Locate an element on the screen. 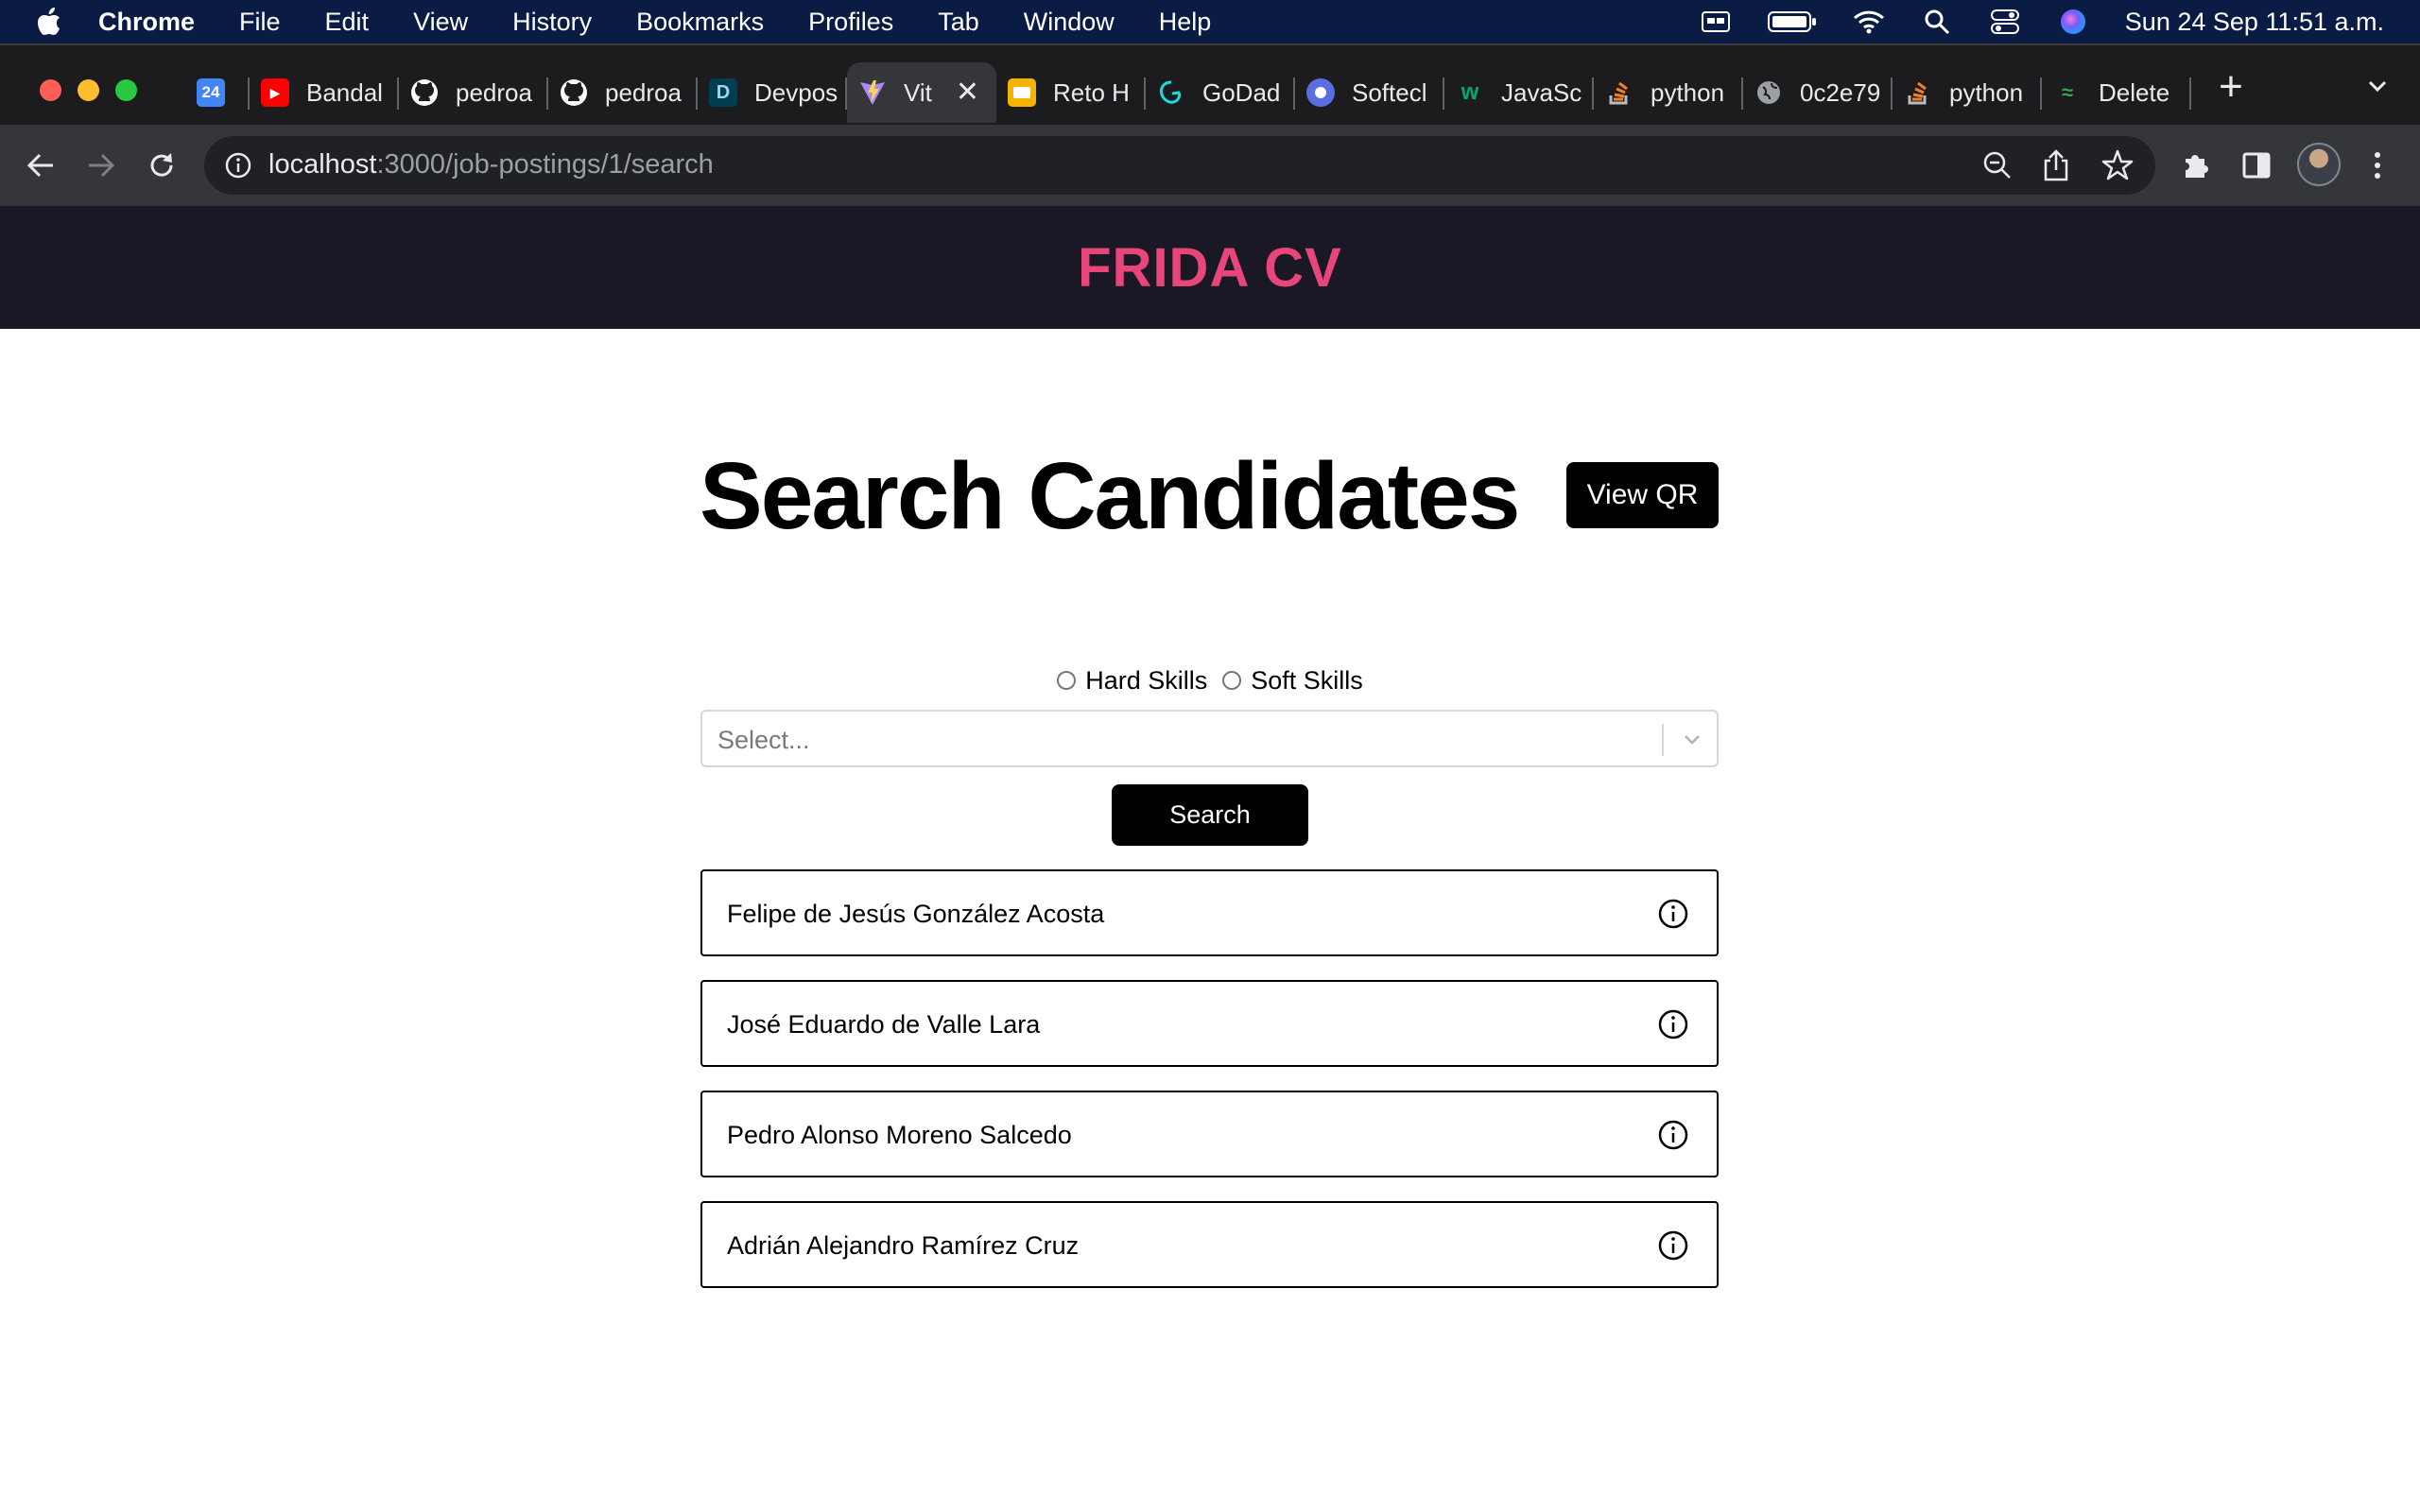 The image size is (2420, 1512). close-window-button is located at coordinates (50, 90).